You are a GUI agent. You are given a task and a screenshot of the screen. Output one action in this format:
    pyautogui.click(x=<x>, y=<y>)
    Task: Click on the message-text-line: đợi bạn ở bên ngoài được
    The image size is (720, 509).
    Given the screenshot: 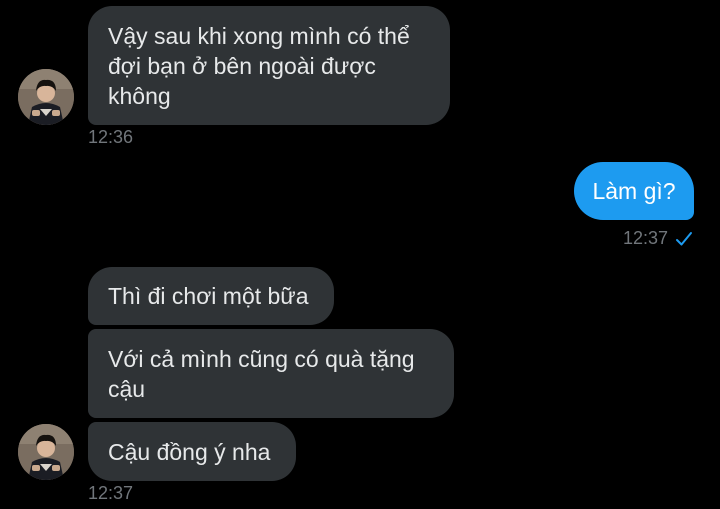 What is the action you would take?
    pyautogui.click(x=242, y=65)
    